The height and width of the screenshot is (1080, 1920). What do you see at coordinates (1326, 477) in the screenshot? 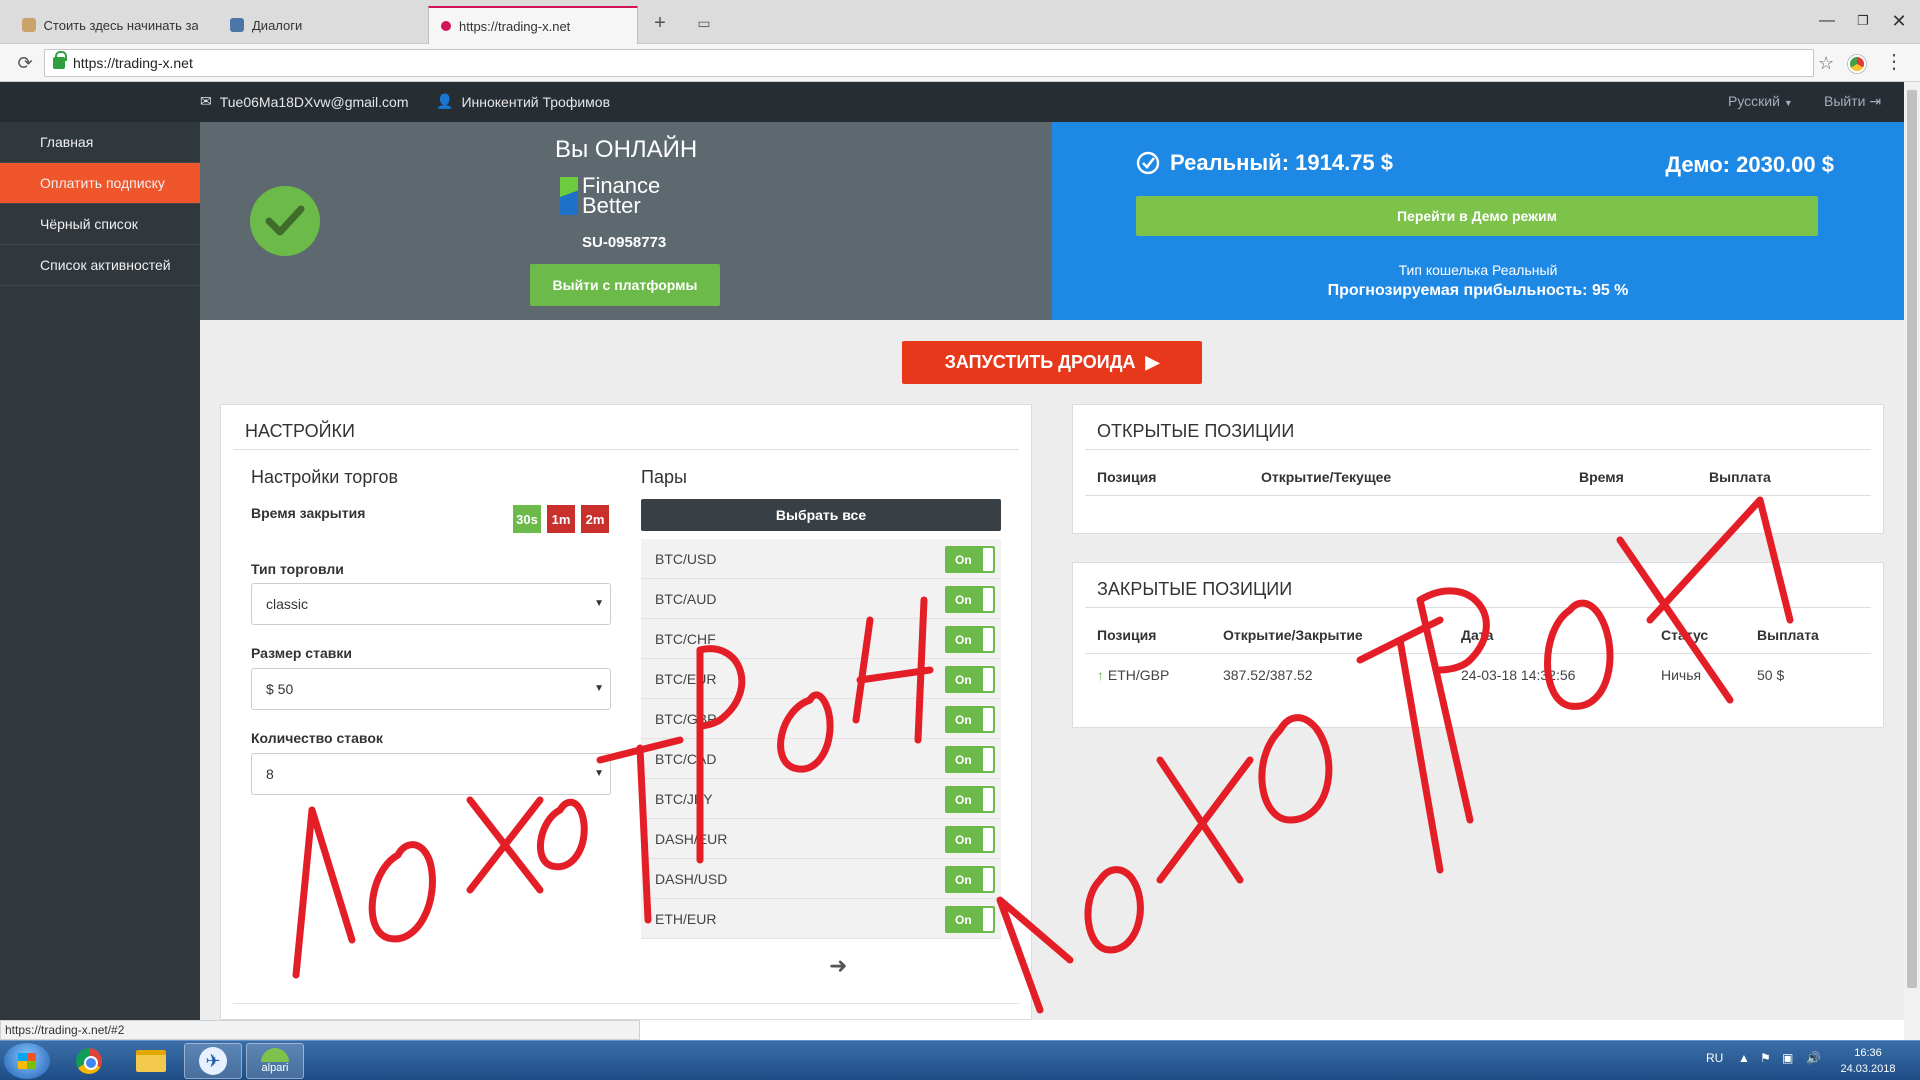
I see `col-open-current: Открытие/Текущее` at bounding box center [1326, 477].